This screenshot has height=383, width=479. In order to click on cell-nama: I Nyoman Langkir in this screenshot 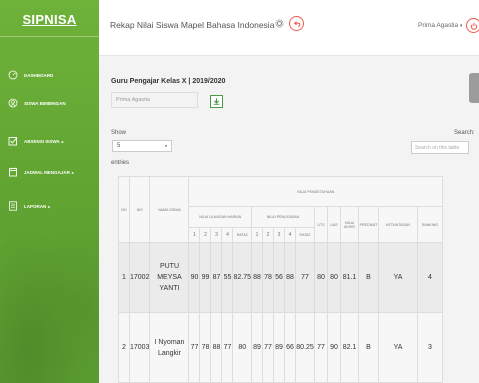, I will do `click(169, 347)`.